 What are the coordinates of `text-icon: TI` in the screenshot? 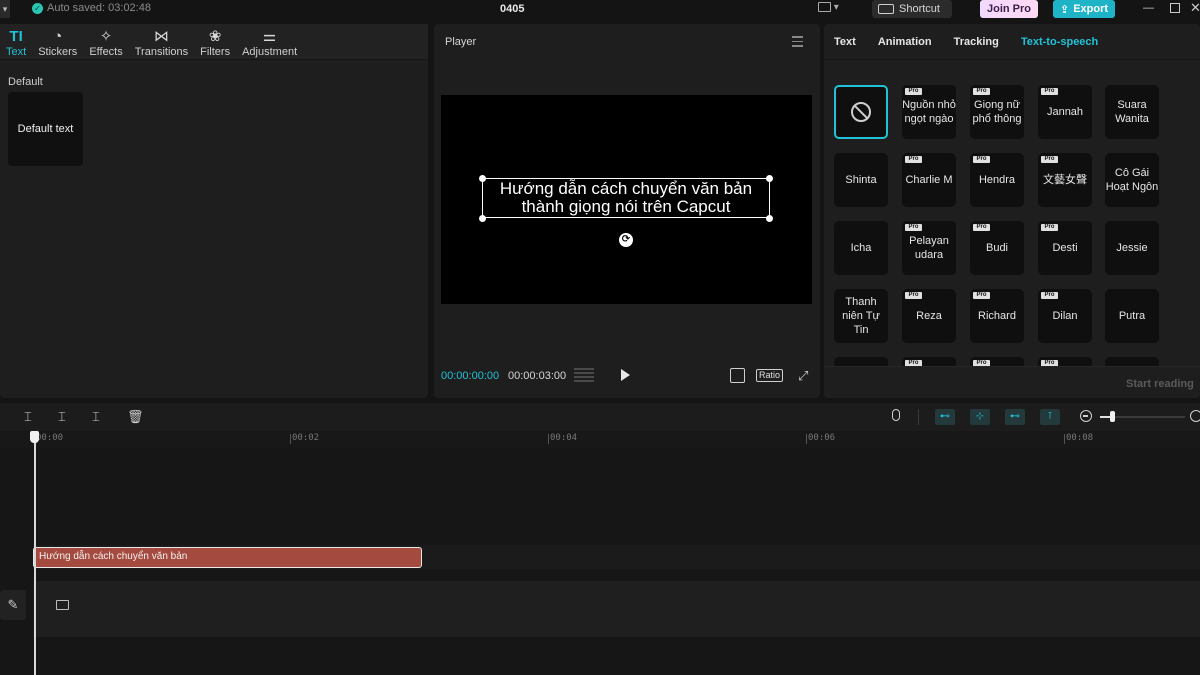 It's located at (16, 36).